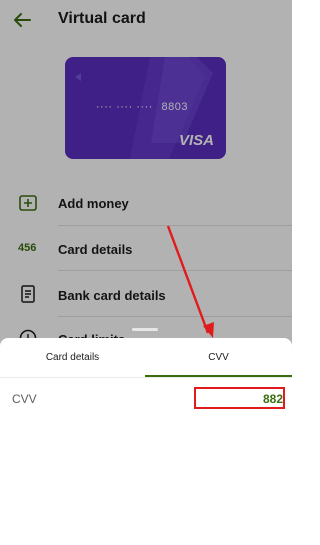  What do you see at coordinates (146, 377) in the screenshot?
I see `tabs-divider` at bounding box center [146, 377].